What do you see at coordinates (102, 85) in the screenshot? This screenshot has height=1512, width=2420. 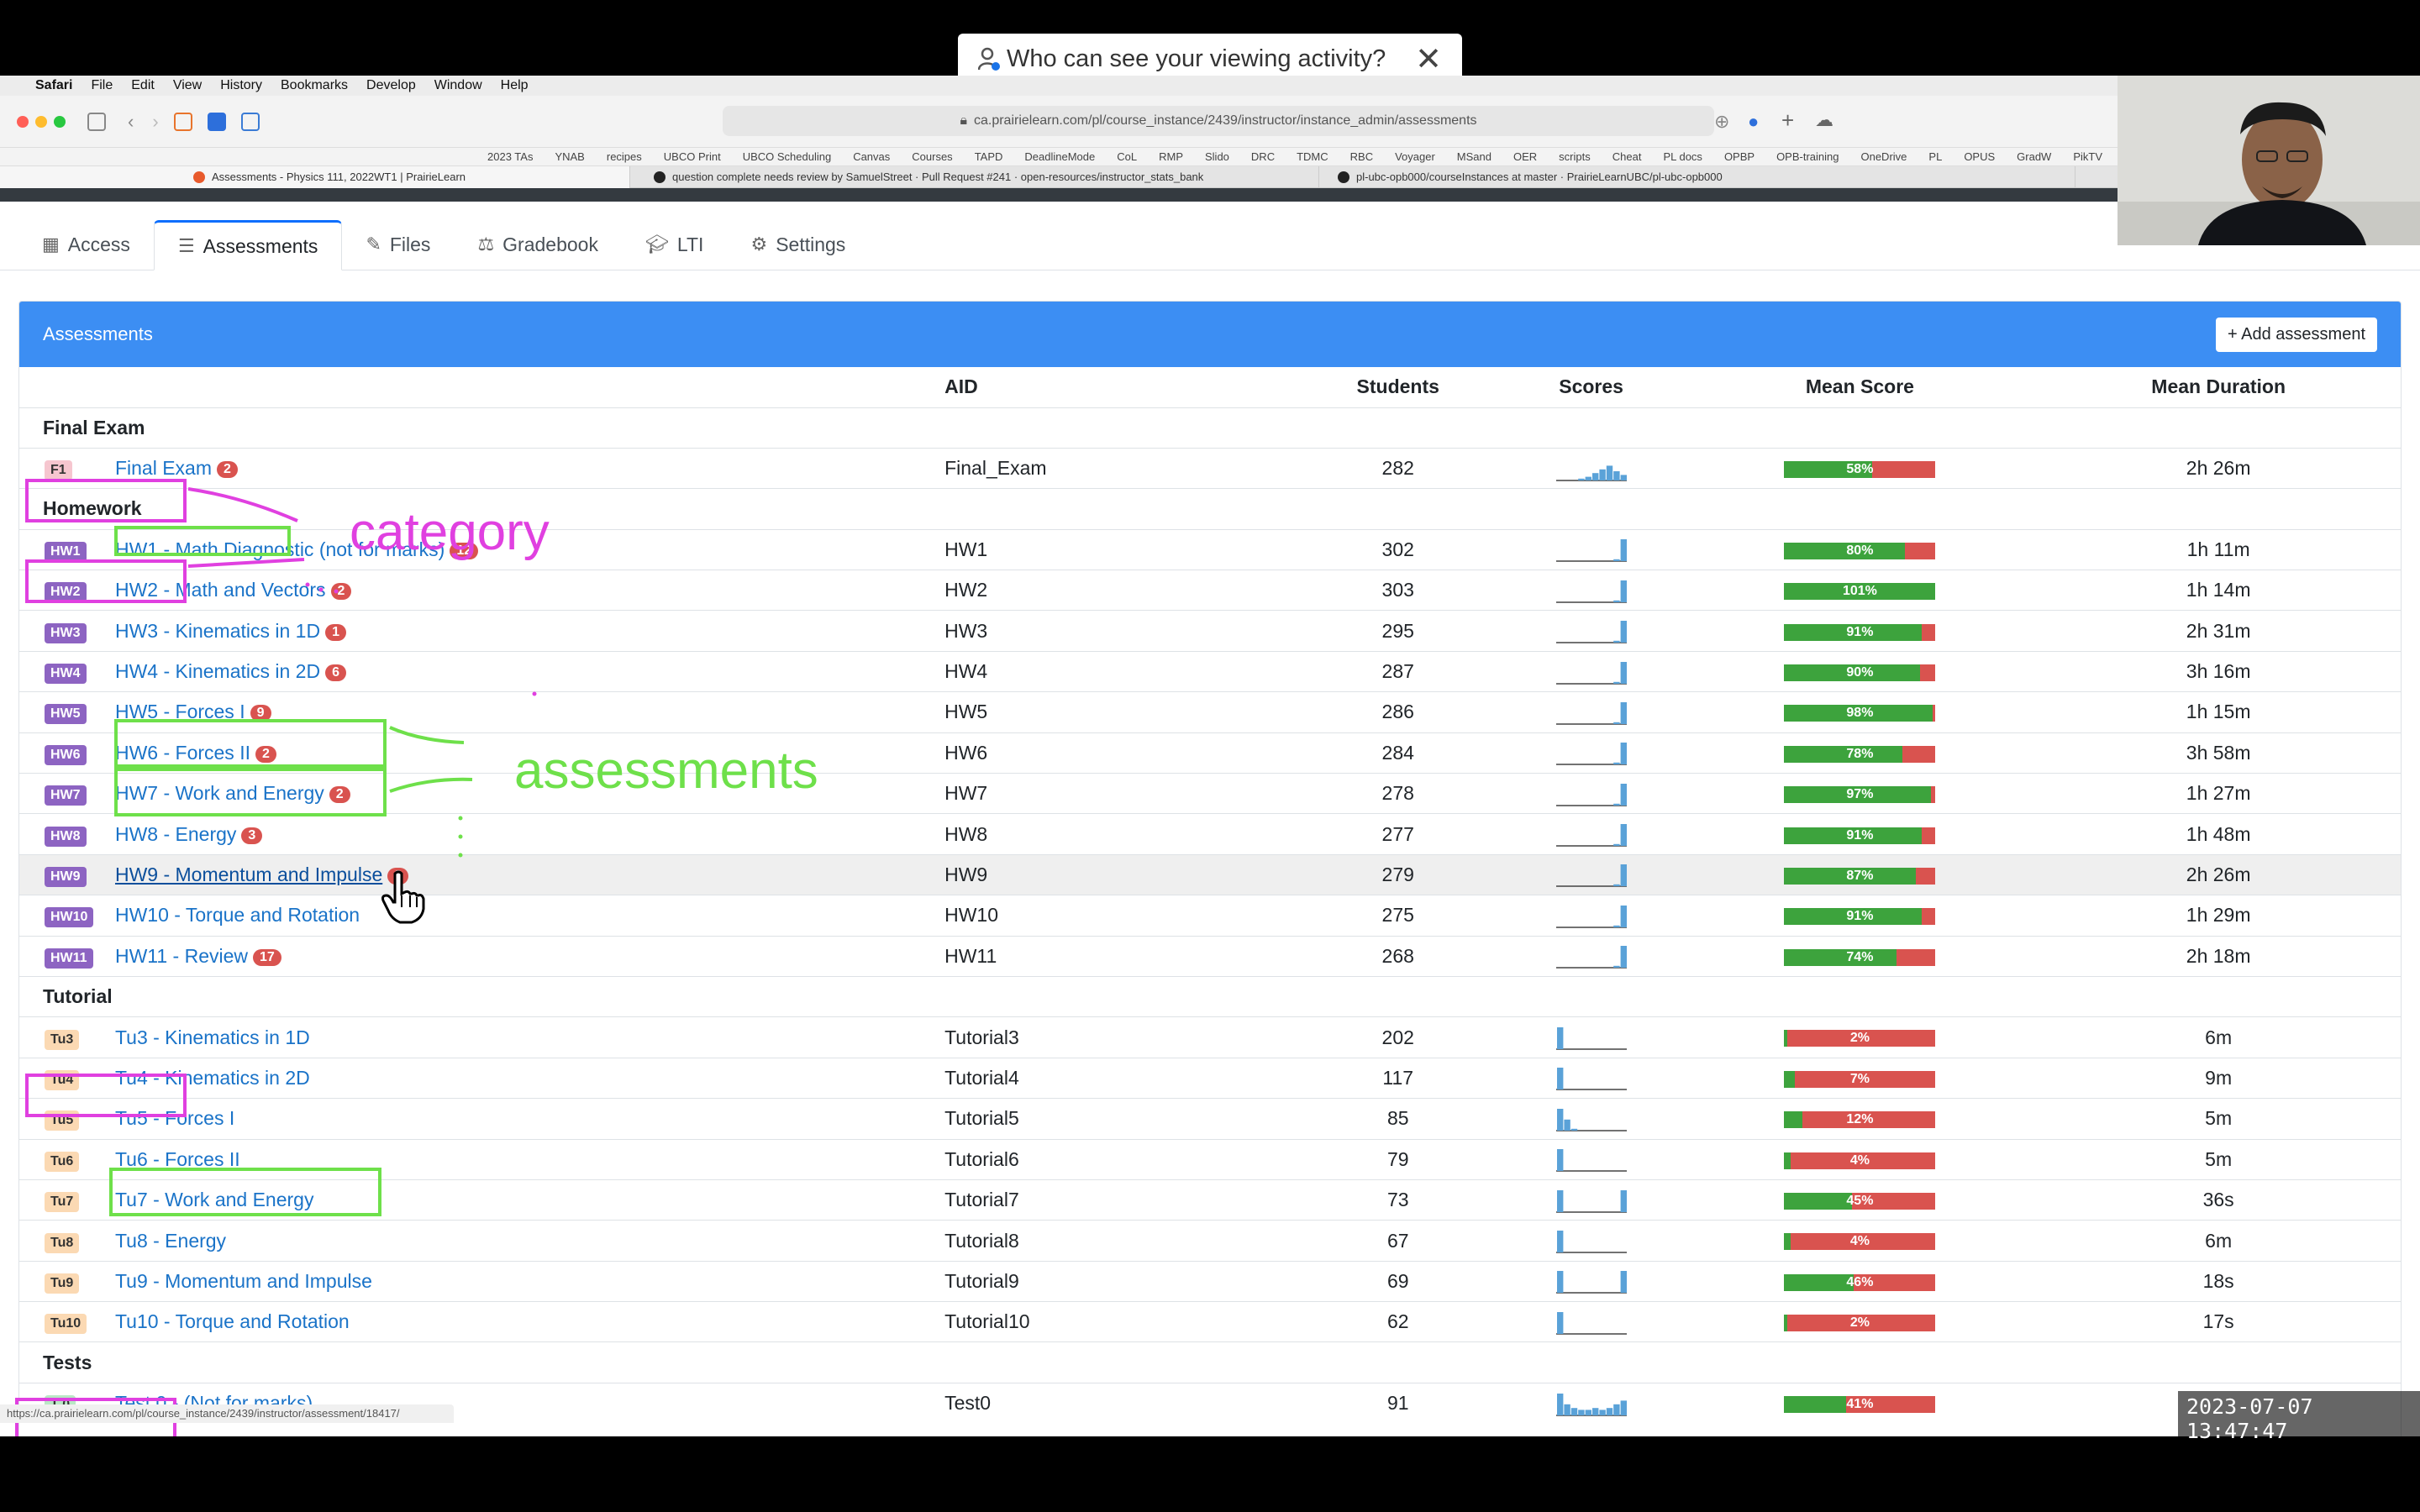 I see `menu-file: File` at bounding box center [102, 85].